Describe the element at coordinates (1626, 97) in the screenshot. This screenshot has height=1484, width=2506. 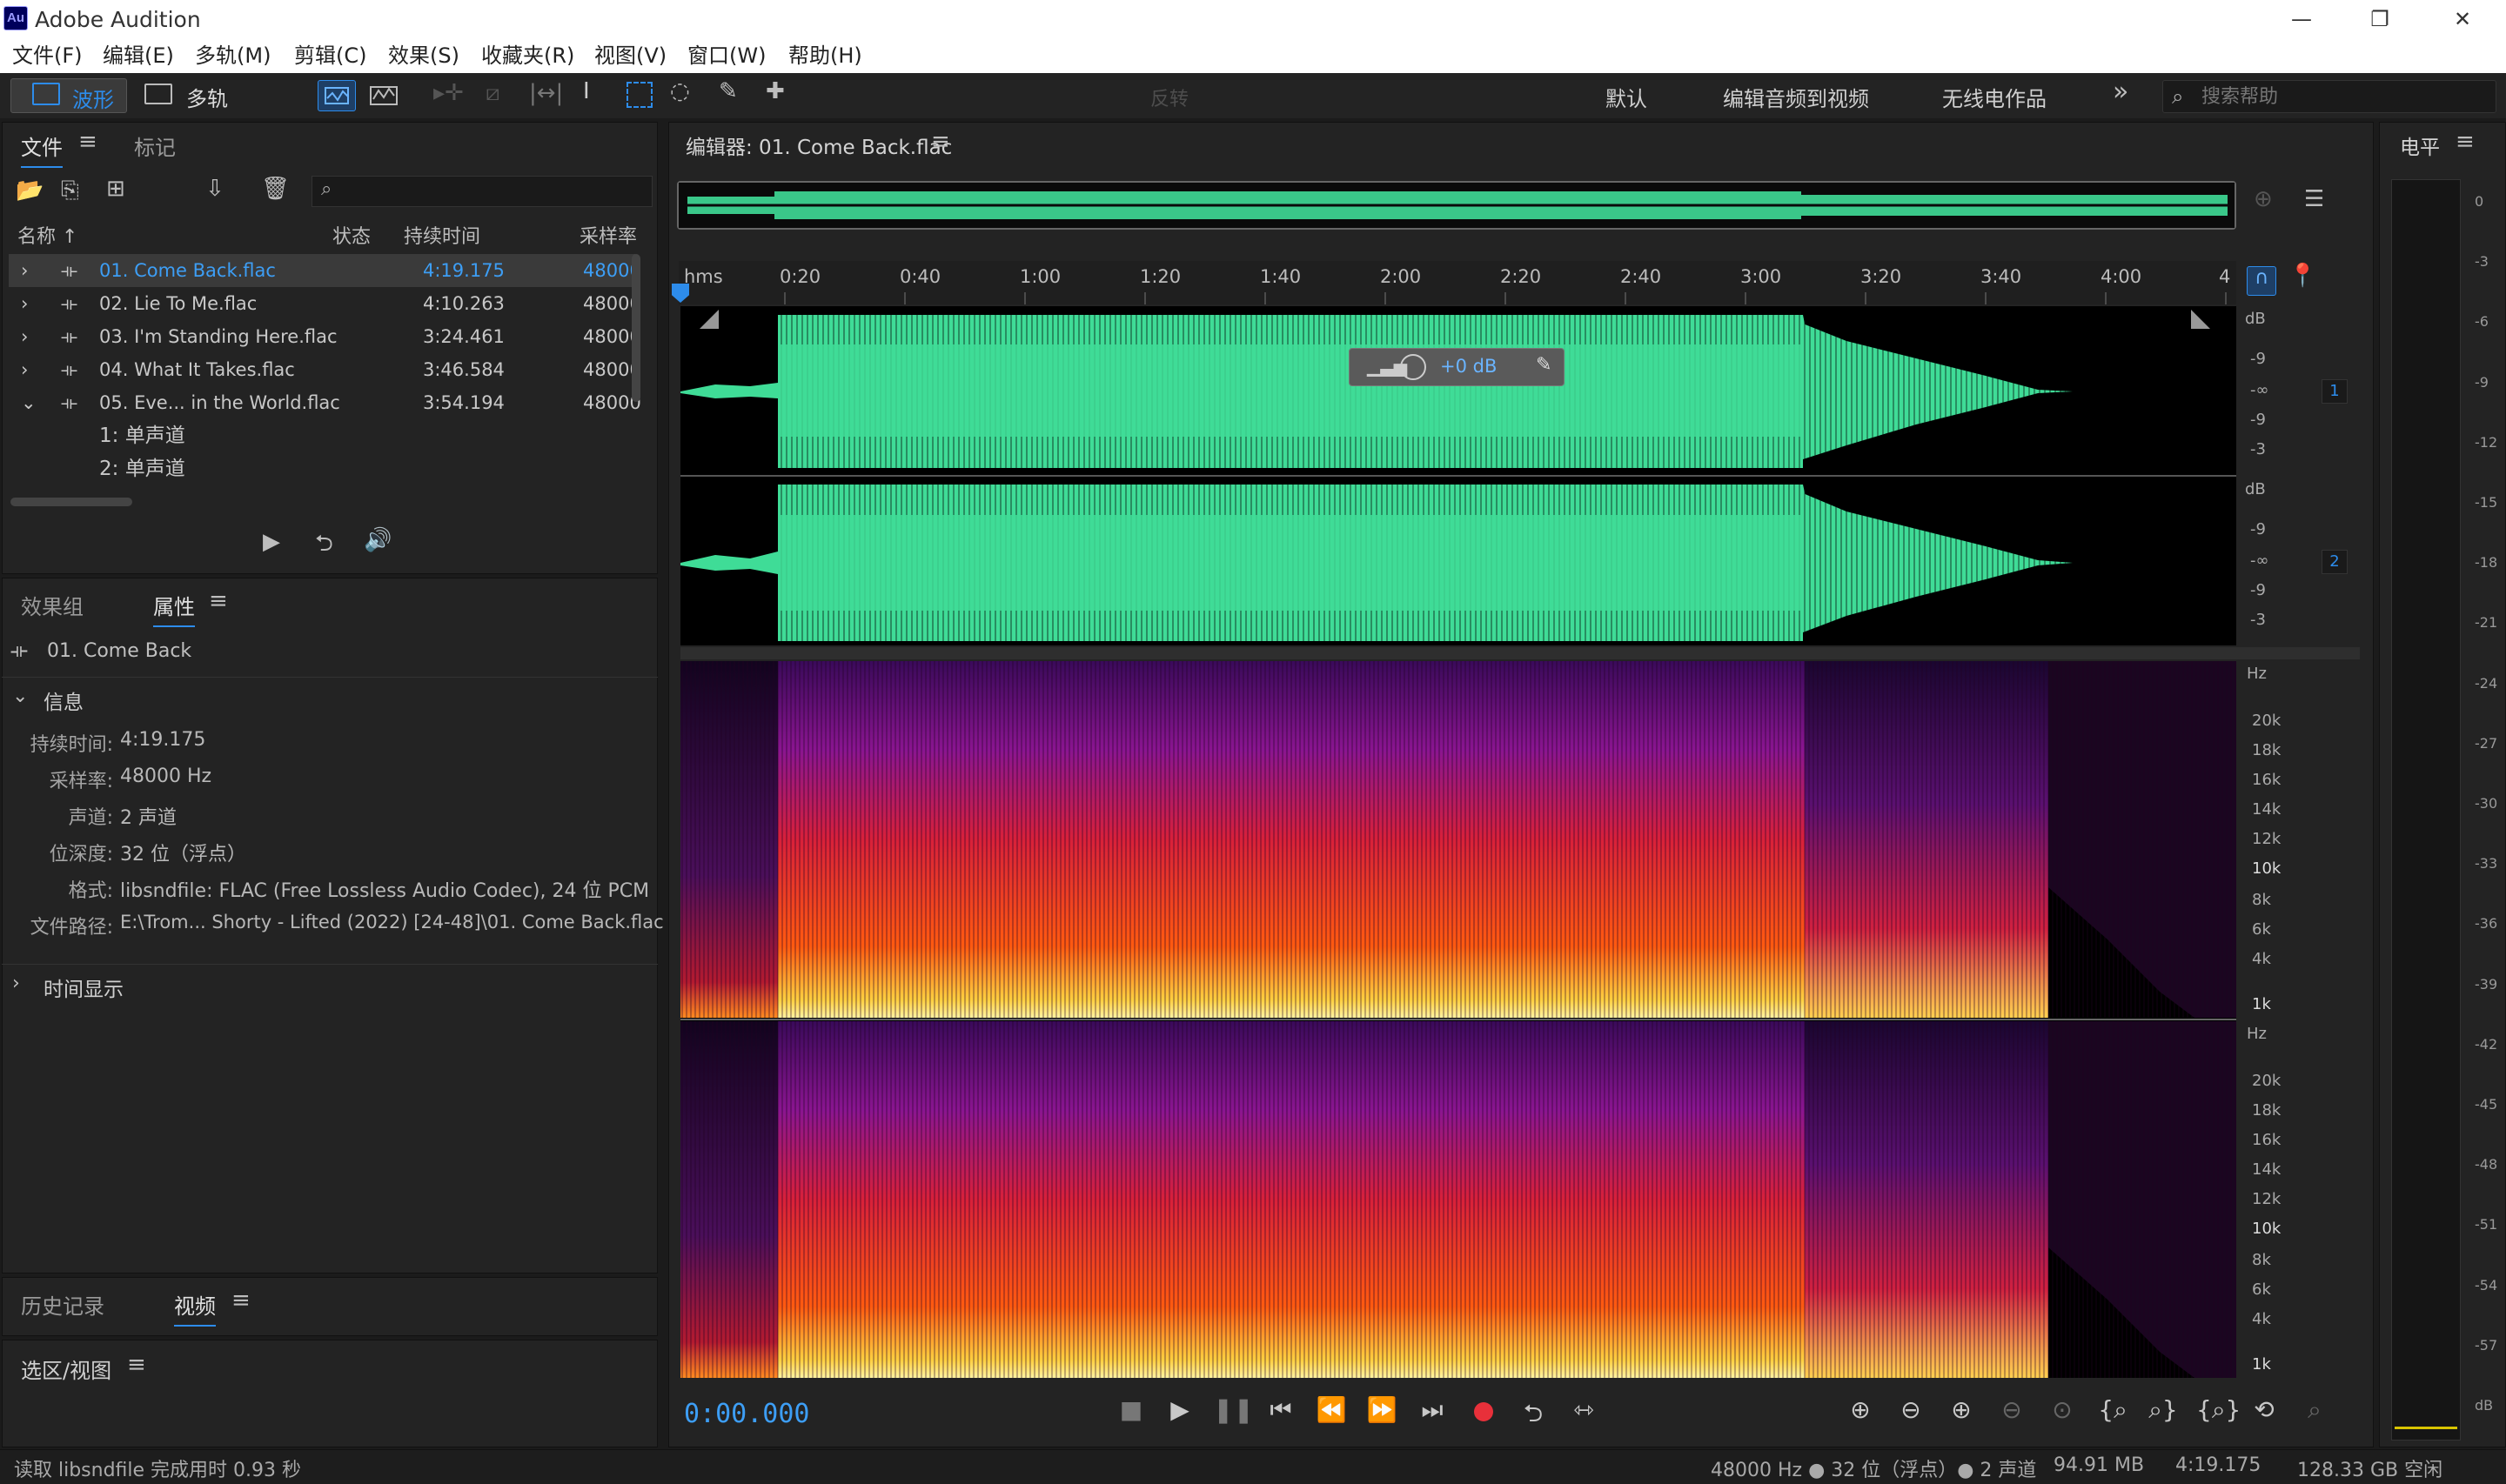
I see `workspace-default: 默认` at that location.